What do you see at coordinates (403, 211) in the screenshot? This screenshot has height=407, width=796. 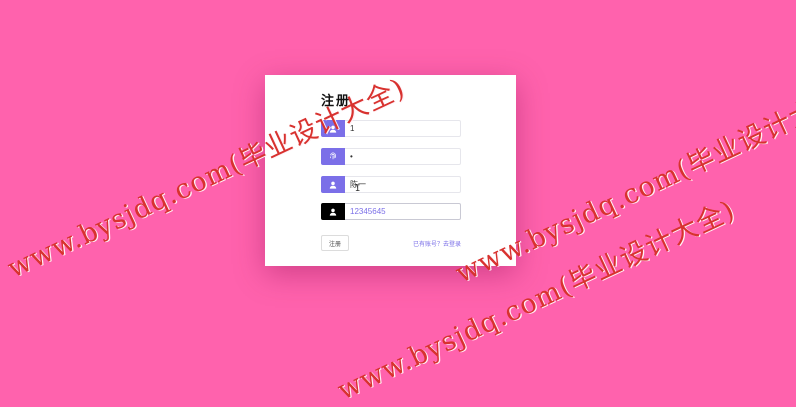 I see `phone-input` at bounding box center [403, 211].